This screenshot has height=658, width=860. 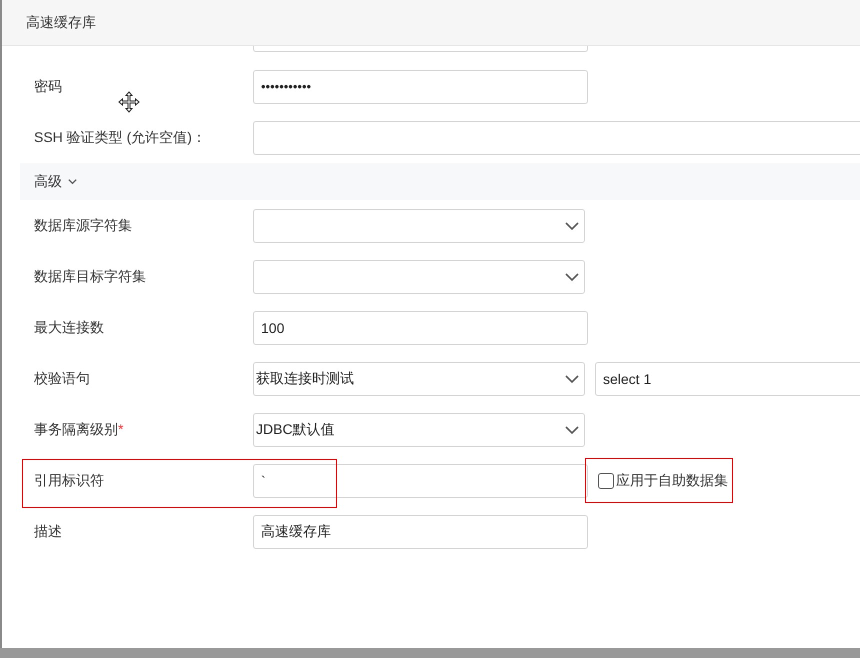 What do you see at coordinates (419, 379) in the screenshot?
I see `dropdown: 获取连接时测试` at bounding box center [419, 379].